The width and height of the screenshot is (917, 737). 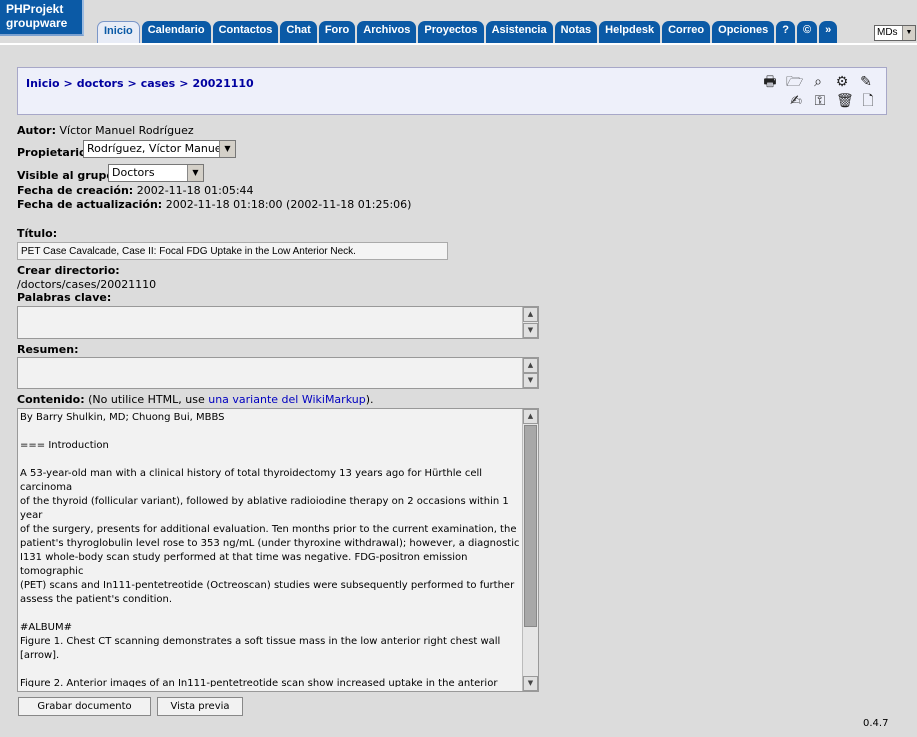 I want to click on breadcrumb: Inicio > doctors > cases >20021110, so click(x=140, y=83).